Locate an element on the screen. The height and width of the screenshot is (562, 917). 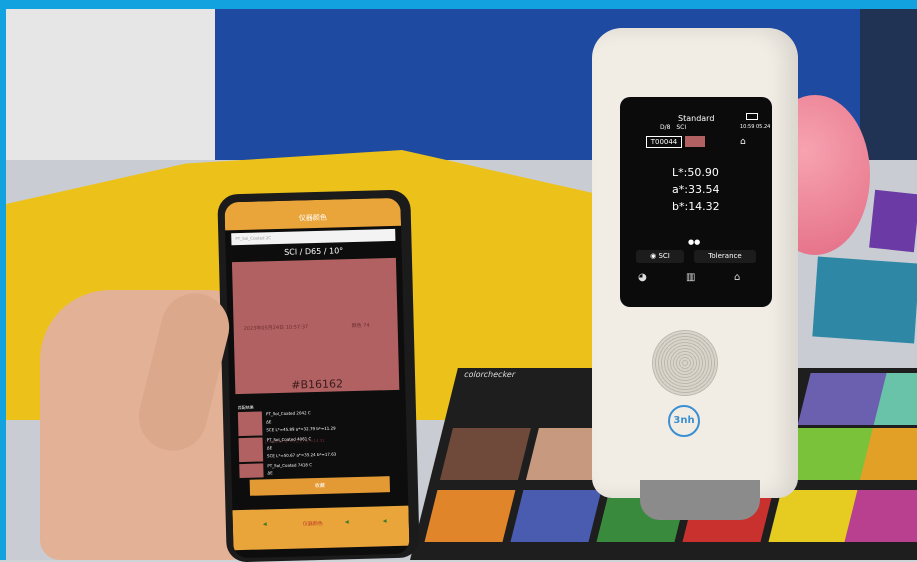
measure-time: 2023年05月24日 10:57:37 is located at coordinates (276, 328).